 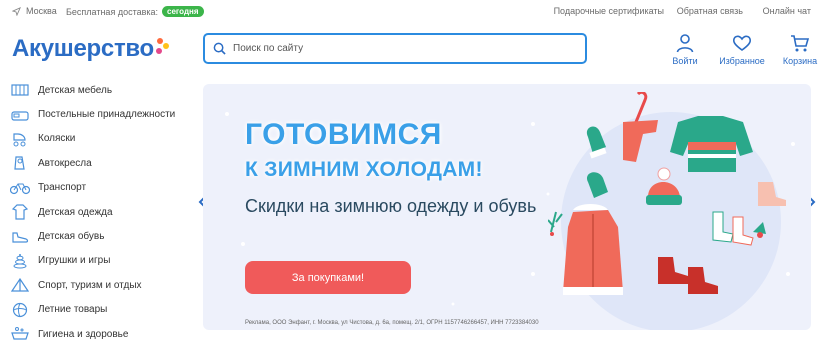 What do you see at coordinates (107, 115) in the screenshot?
I see `sidebar-item-label: Постельные принадлежности` at bounding box center [107, 115].